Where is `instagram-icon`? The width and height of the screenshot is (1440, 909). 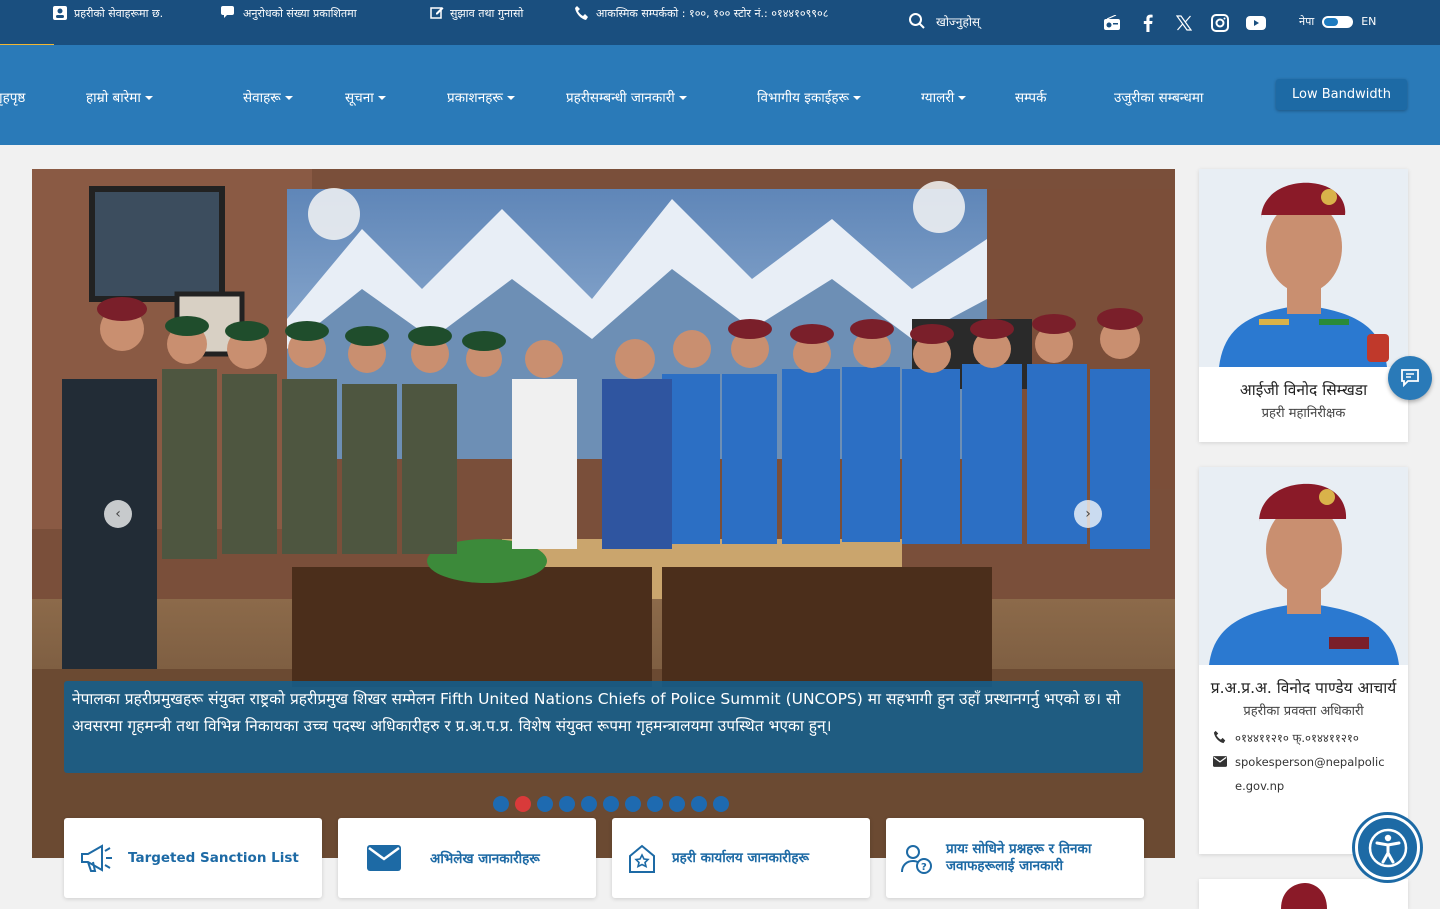 instagram-icon is located at coordinates (1220, 23).